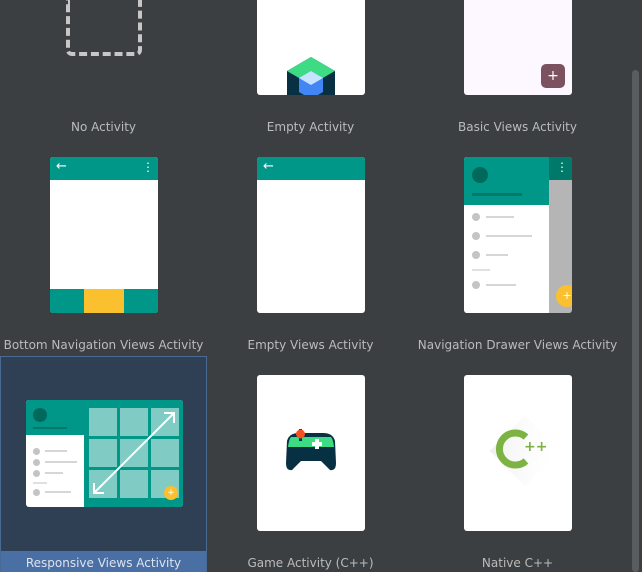 The image size is (642, 572). Describe the element at coordinates (536, 447) in the screenshot. I see `cpp-logo-plus-text: ++` at that location.